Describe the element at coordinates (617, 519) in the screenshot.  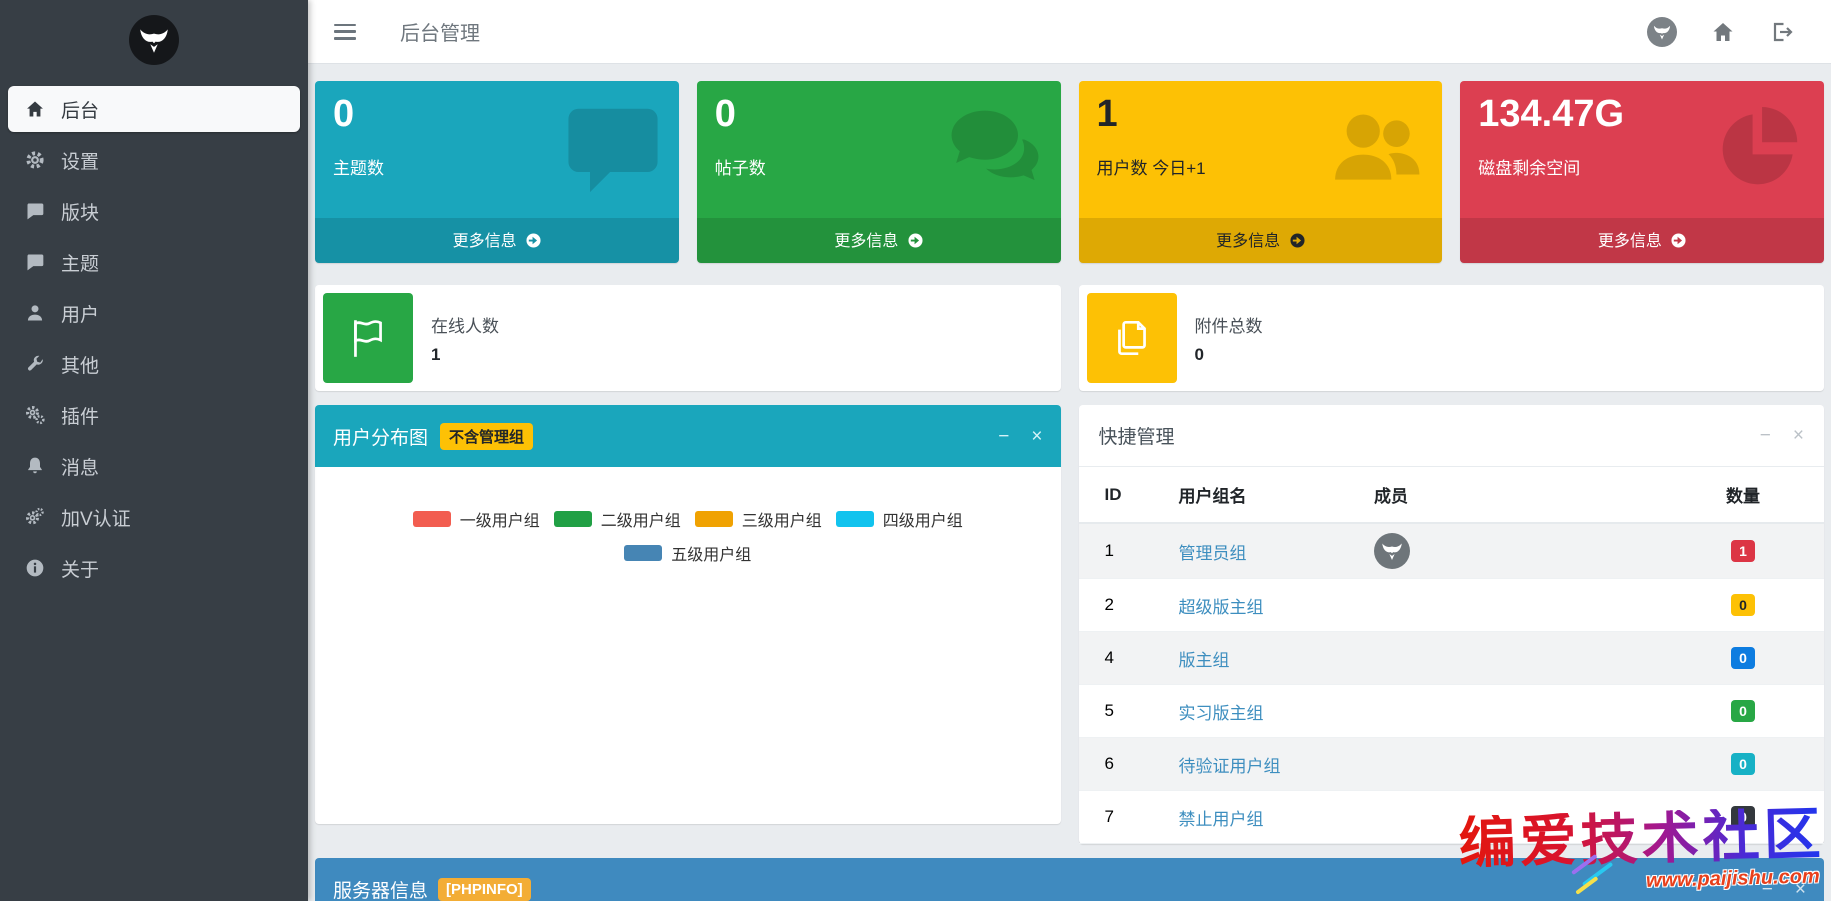
I see `legend-item: 二级用户组` at that location.